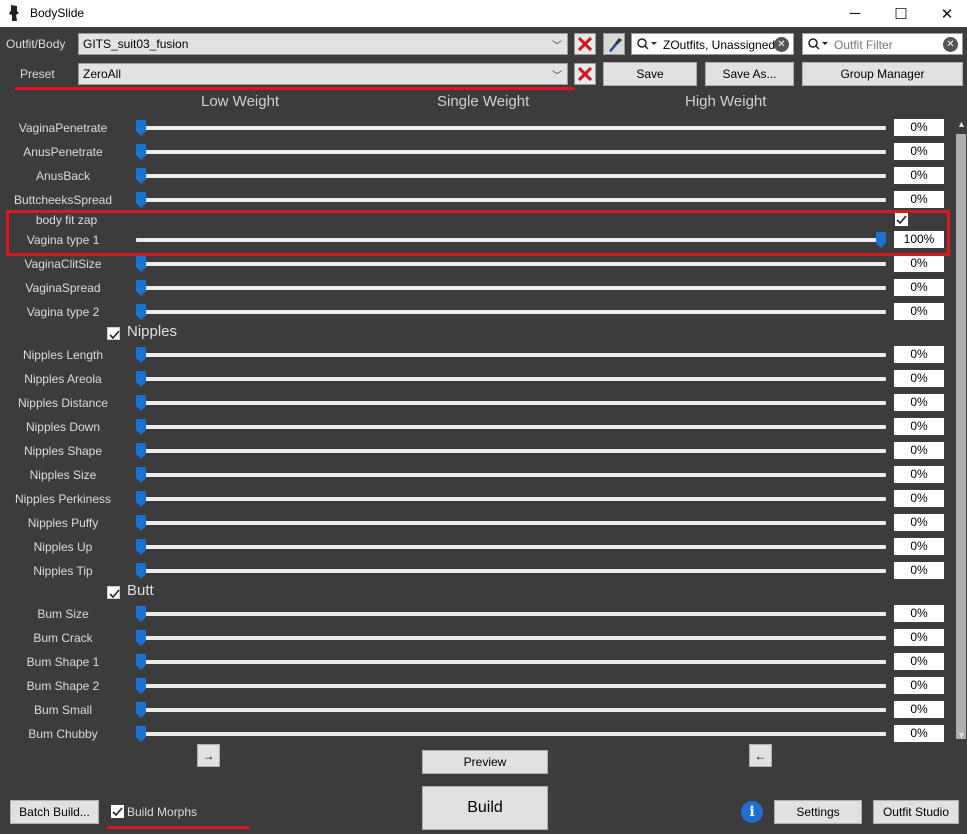 This screenshot has width=967, height=834. I want to click on preview-button: Preview, so click(485, 762).